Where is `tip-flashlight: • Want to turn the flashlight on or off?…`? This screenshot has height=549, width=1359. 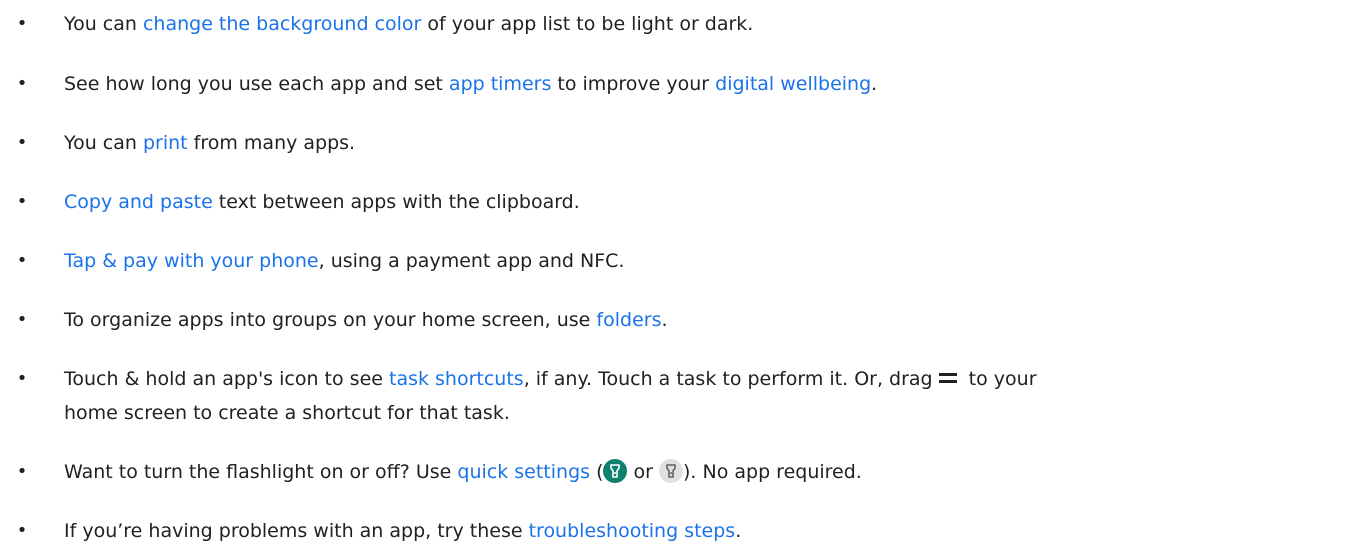 tip-flashlight: • Want to turn the flashlight on or off?… is located at coordinates (680, 472).